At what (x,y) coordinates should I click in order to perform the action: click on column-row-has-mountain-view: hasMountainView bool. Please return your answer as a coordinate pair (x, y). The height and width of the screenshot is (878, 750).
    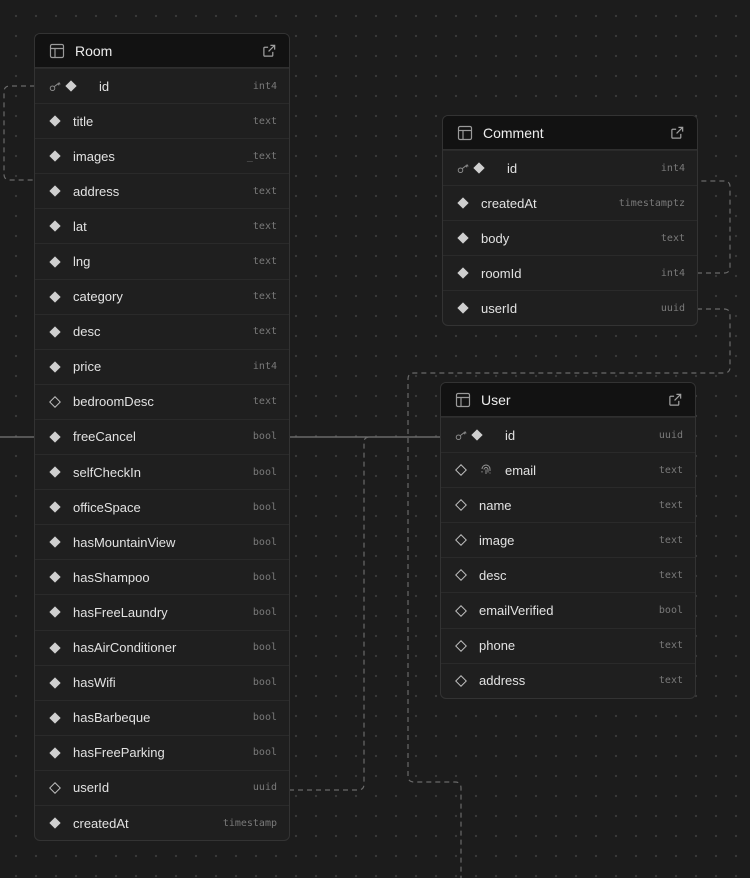
    Looking at the image, I should click on (162, 541).